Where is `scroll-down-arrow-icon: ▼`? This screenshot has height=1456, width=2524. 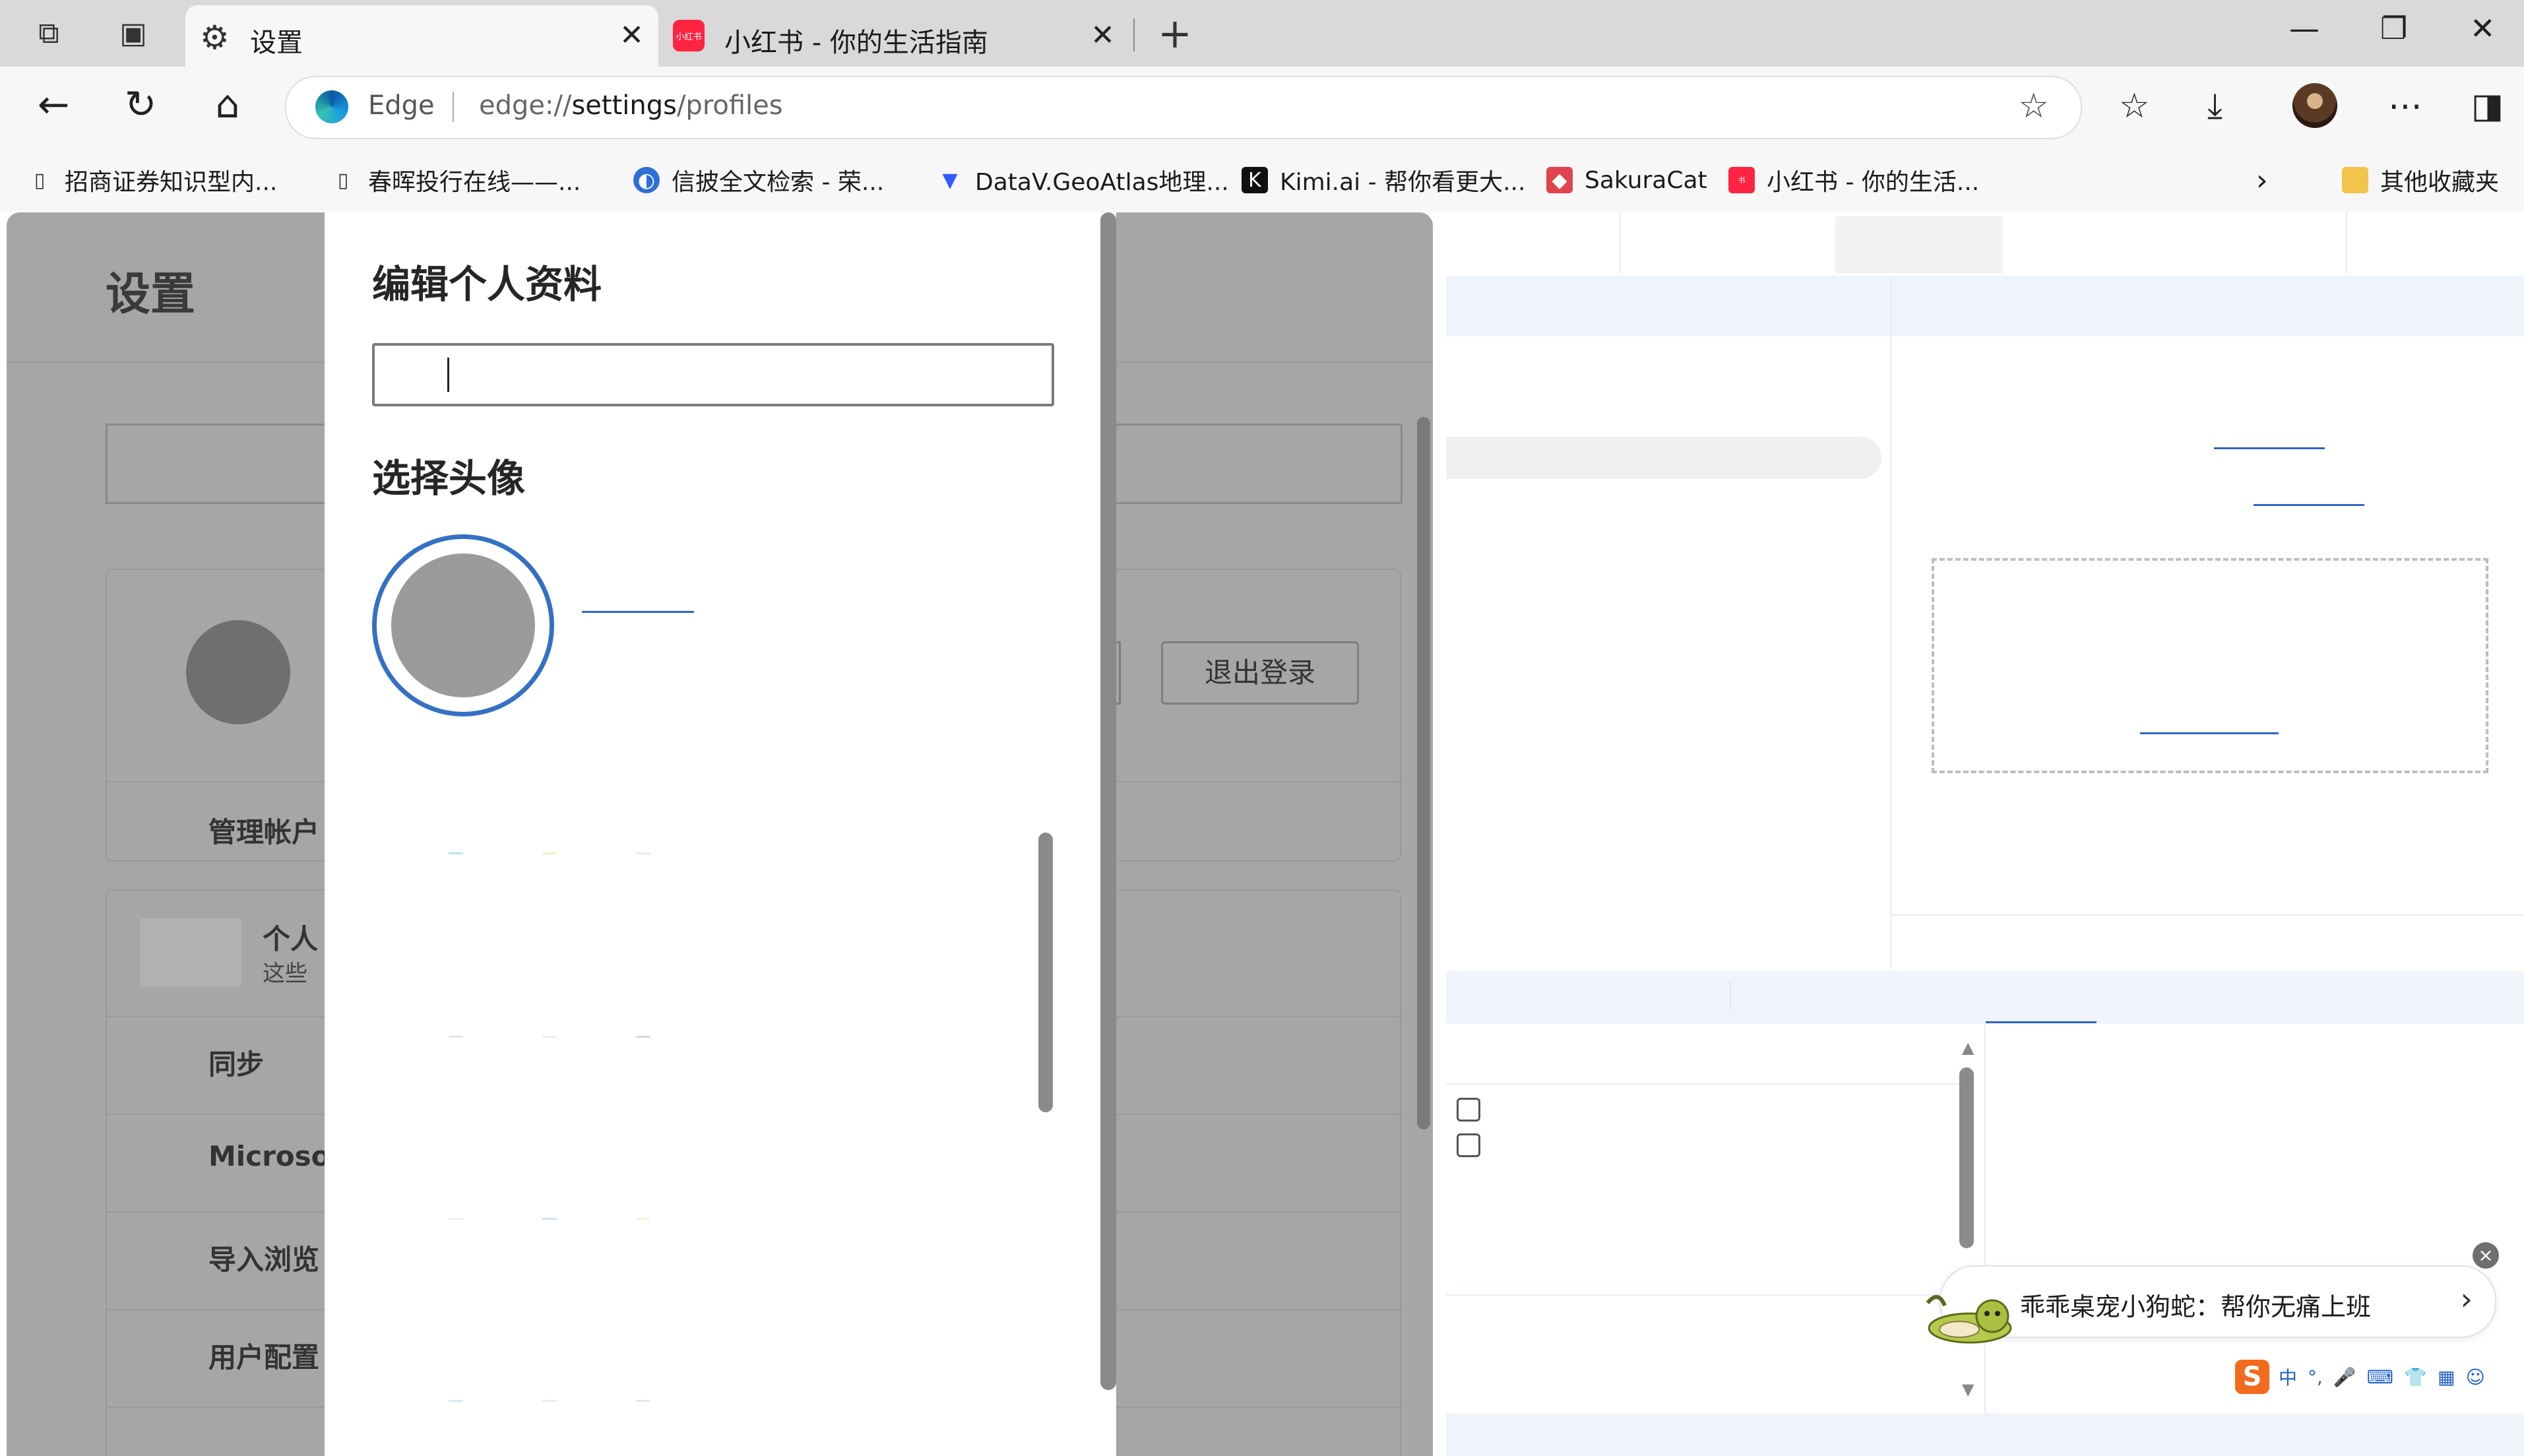
scroll-down-arrow-icon: ▼ is located at coordinates (1968, 1389).